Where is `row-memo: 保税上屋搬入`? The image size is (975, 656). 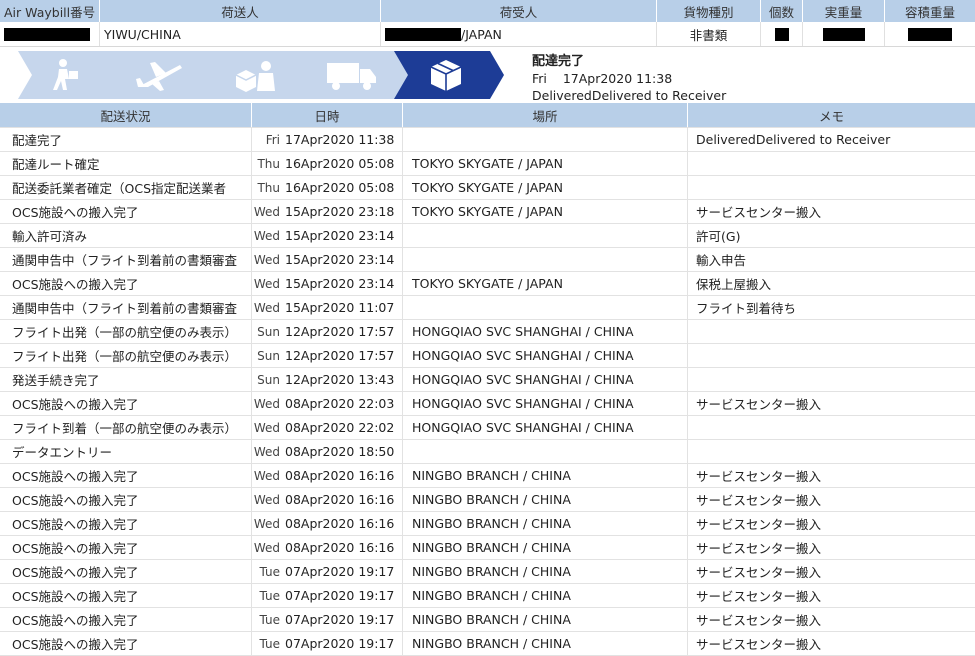
row-memo: 保税上屋搬入 is located at coordinates (734, 284).